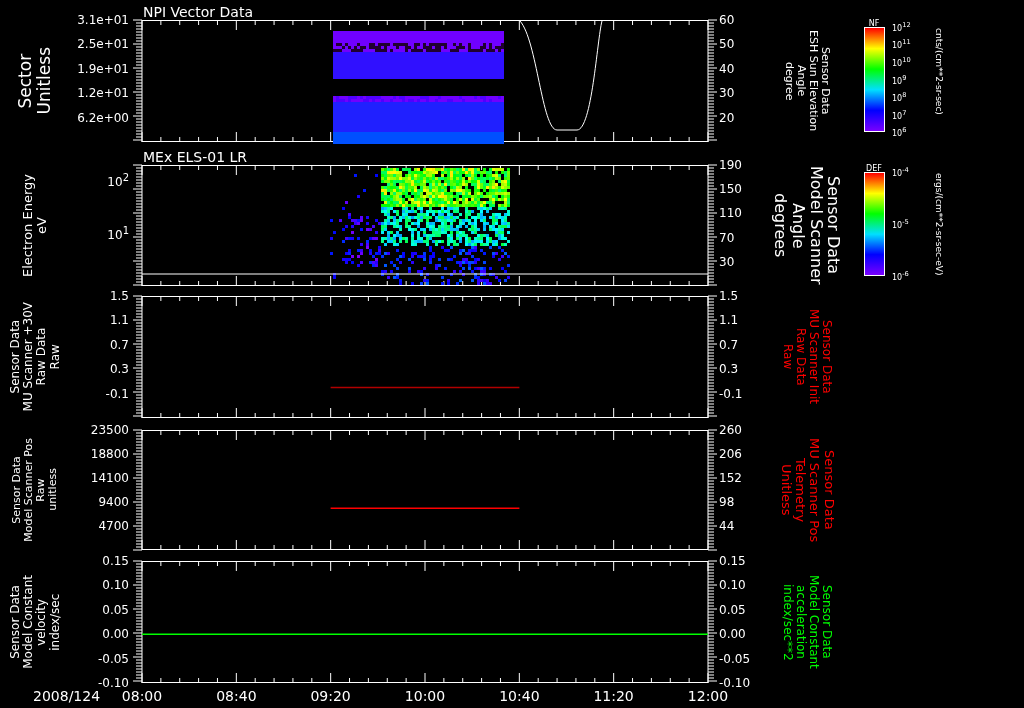 The height and width of the screenshot is (708, 1024). Describe the element at coordinates (807, 81) in the screenshot. I see `axis-title: Sensor Data ESH Sun Elevation Angle degree` at that location.